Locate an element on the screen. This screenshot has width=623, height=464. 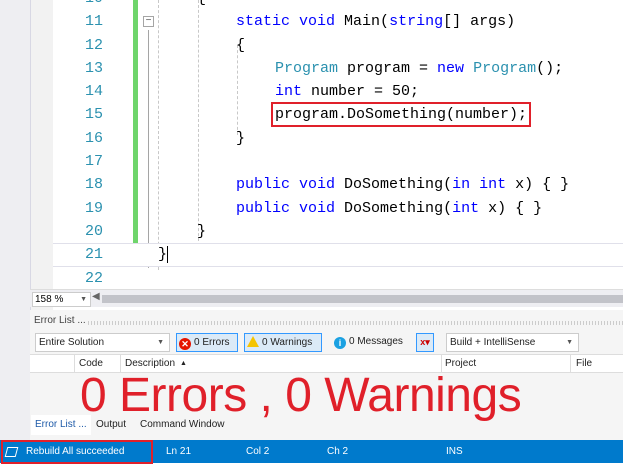
errors-filter-button: ✕ 0 Errors is located at coordinates (207, 342).